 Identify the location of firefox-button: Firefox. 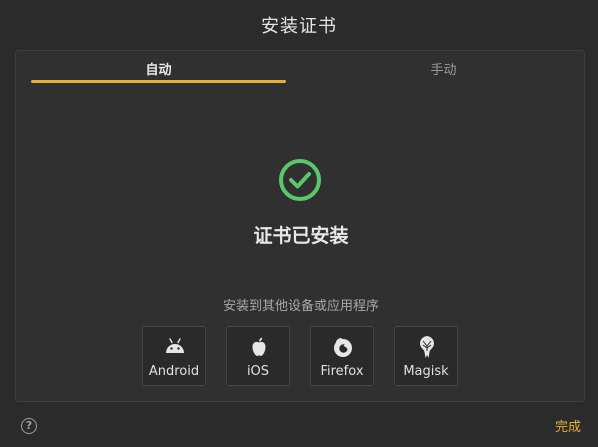
(342, 356).